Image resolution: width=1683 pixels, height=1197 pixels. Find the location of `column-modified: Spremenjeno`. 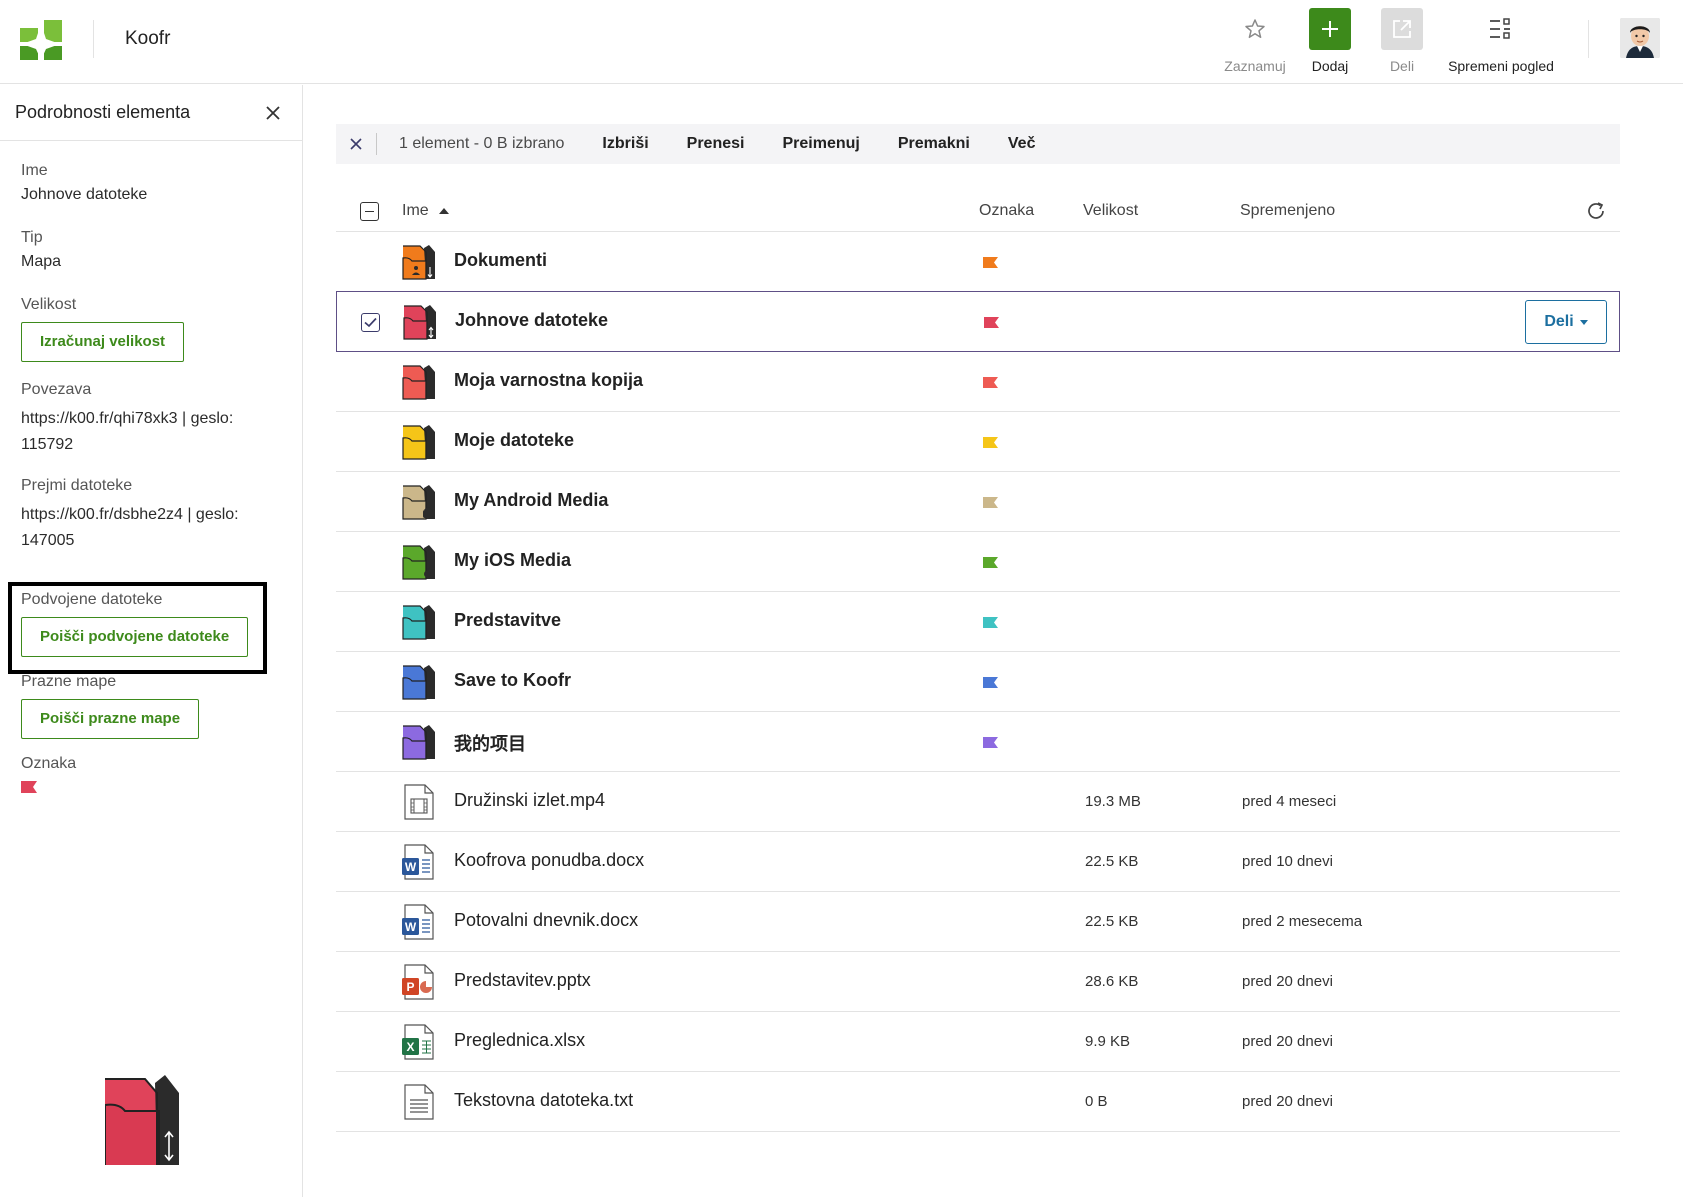

column-modified: Spremenjeno is located at coordinates (1287, 211).